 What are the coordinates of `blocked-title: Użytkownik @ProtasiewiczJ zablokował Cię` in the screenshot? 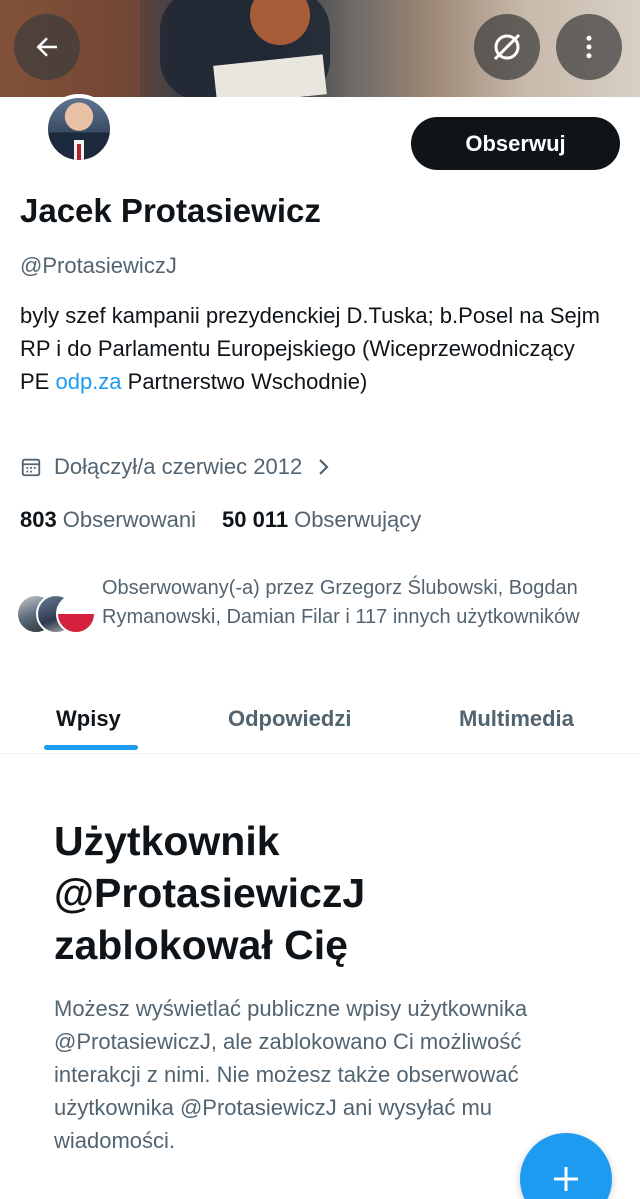 It's located at (210, 893).